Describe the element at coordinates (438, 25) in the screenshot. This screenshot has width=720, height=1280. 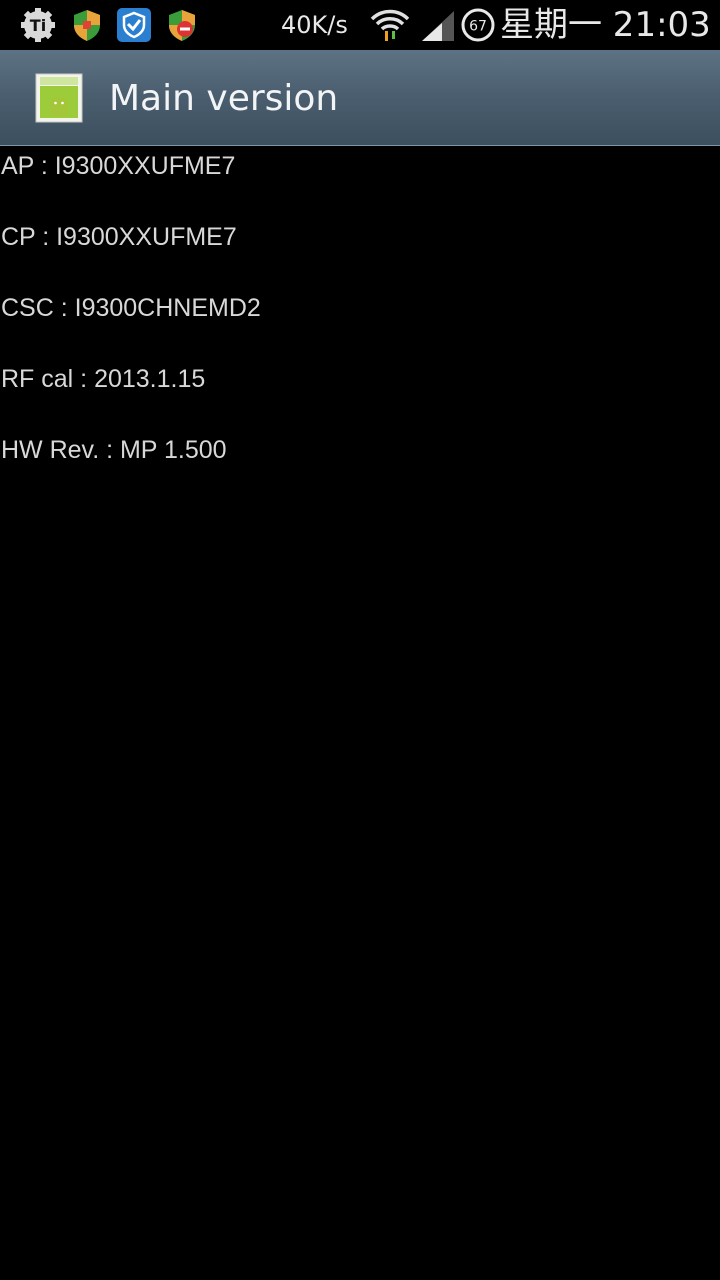
I see `signal-icon` at that location.